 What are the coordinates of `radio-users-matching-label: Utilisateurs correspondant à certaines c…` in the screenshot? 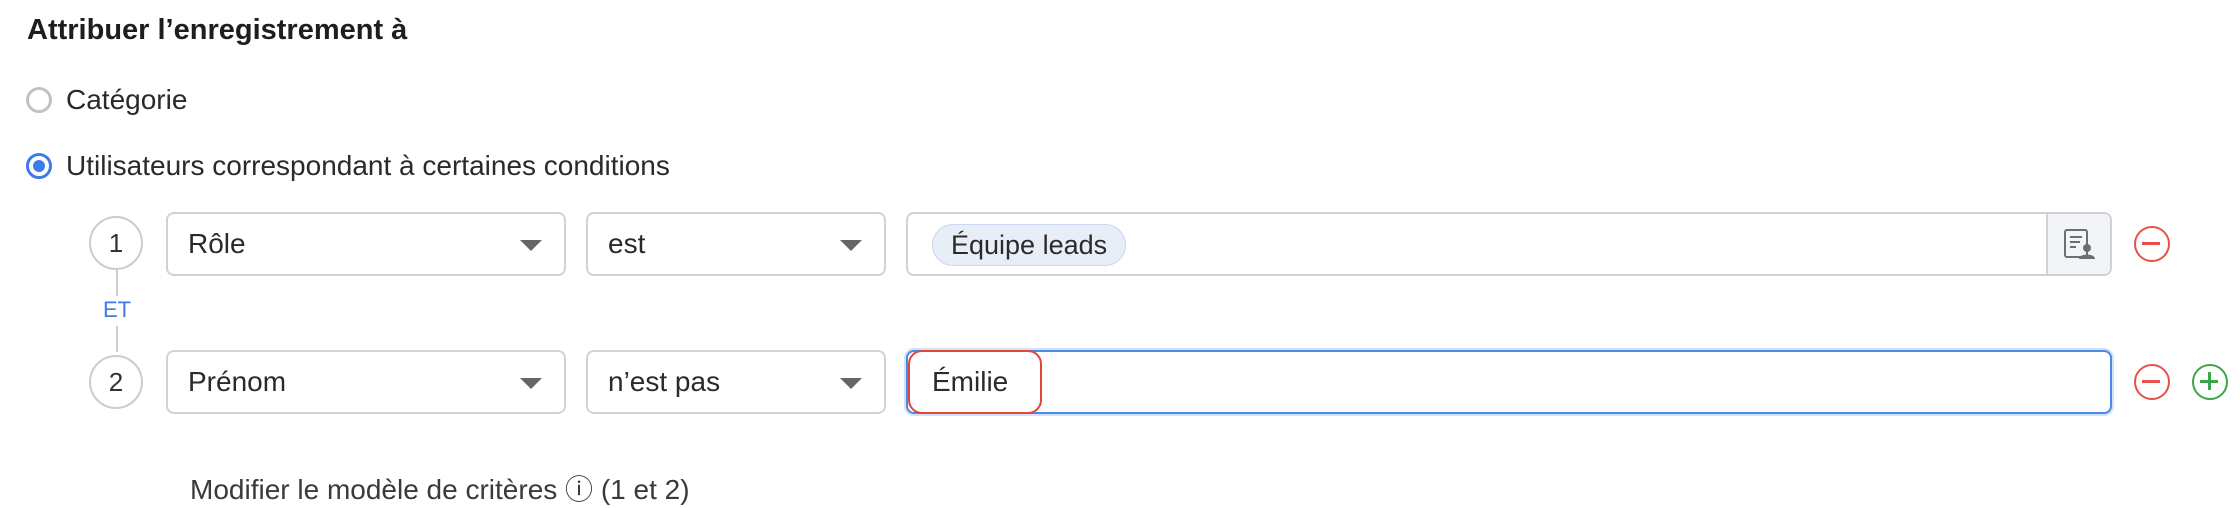 It's located at (368, 165).